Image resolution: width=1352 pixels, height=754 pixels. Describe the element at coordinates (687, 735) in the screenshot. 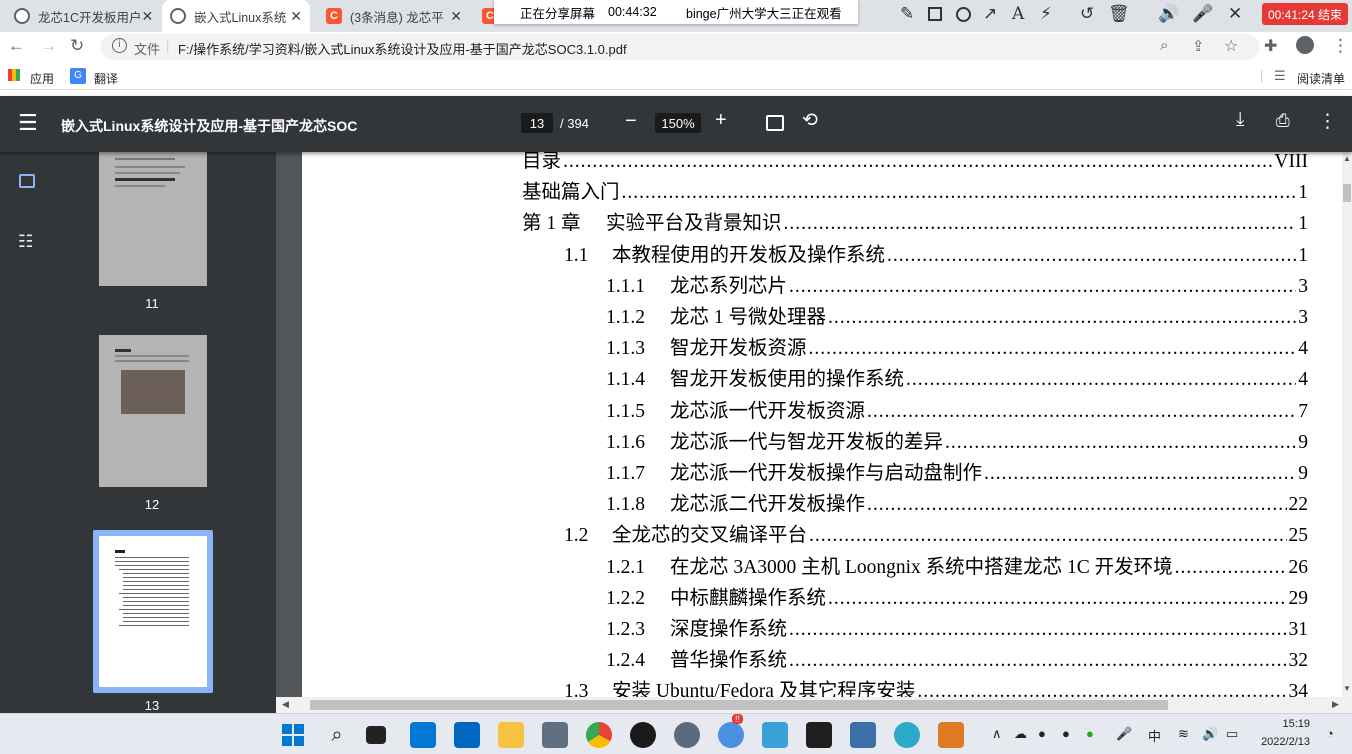

I see `settings-icon` at that location.